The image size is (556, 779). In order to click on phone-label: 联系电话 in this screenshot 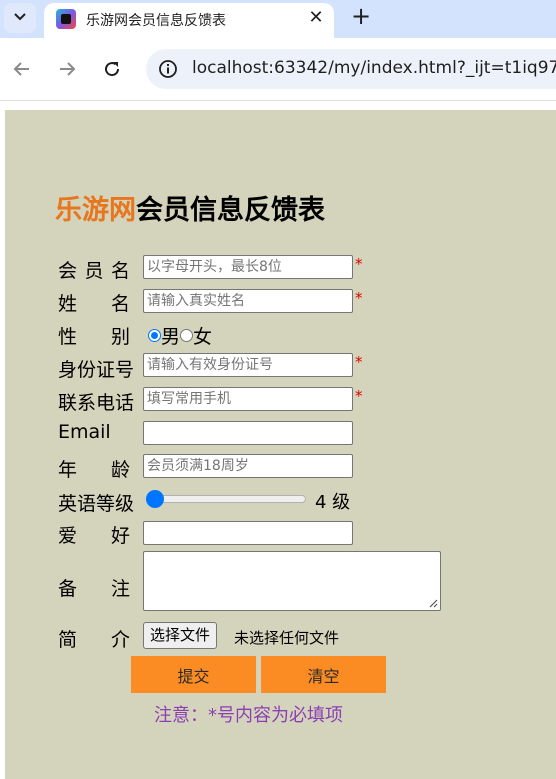, I will do `click(96, 403)`.